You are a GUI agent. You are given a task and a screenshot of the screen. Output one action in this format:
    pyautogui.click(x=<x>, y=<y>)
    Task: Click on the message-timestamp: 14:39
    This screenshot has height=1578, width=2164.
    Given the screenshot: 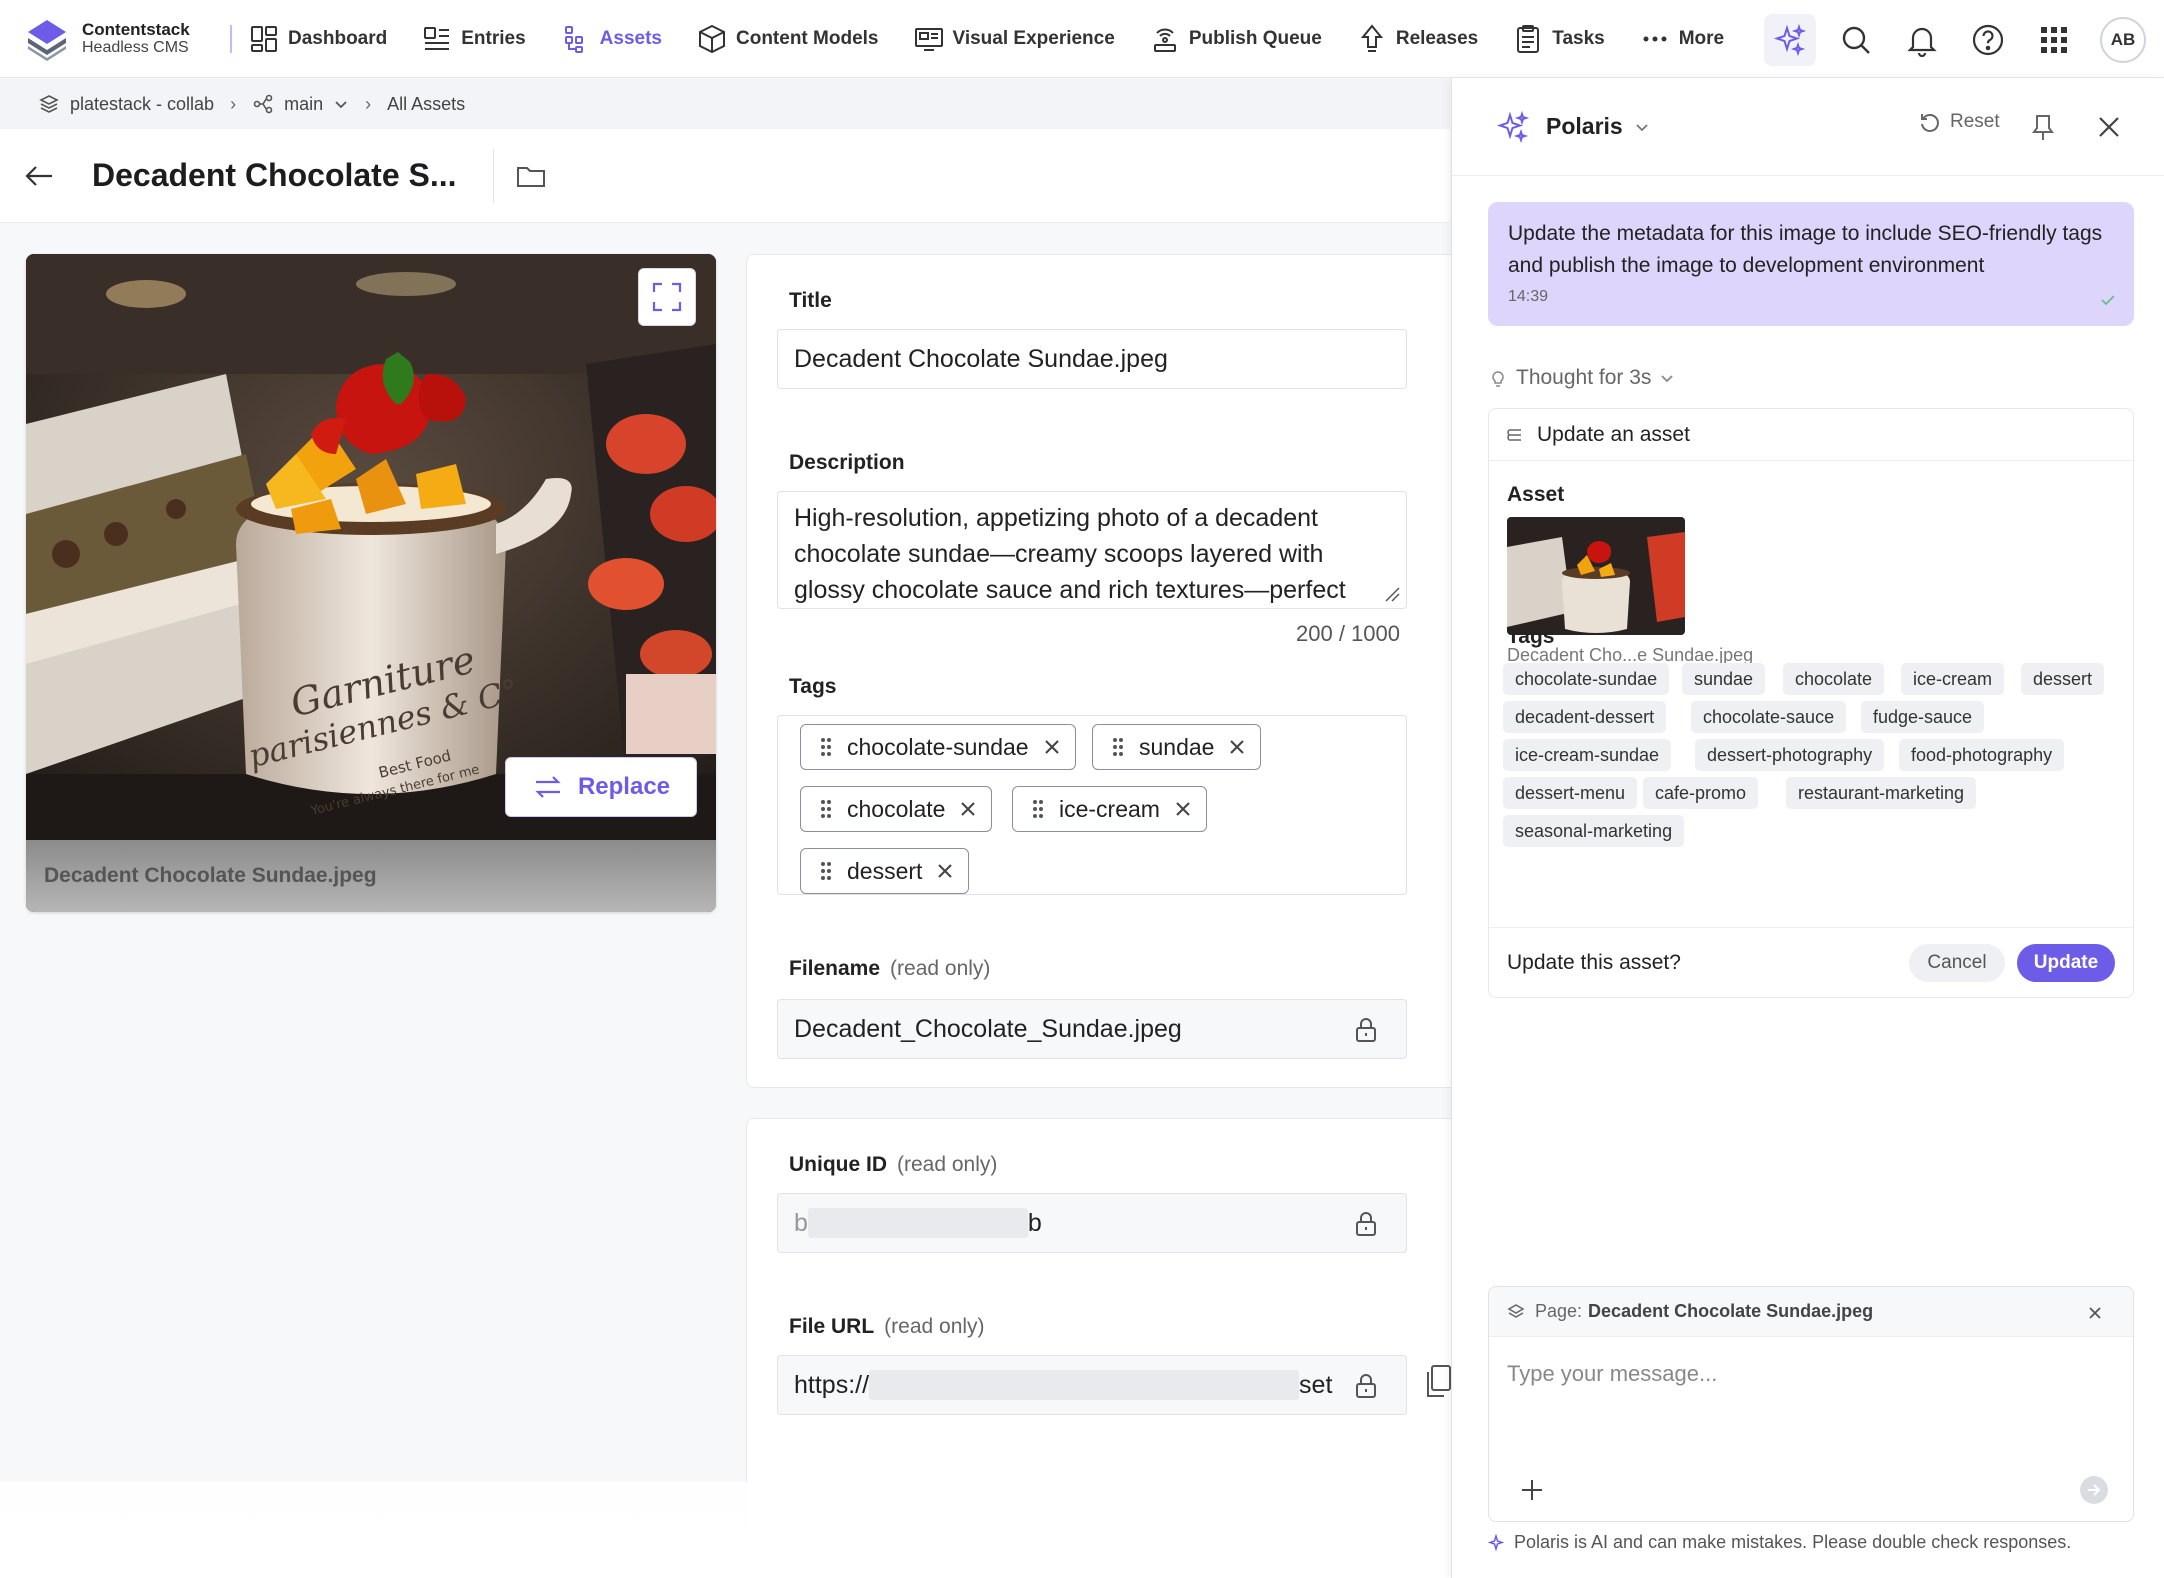 What is the action you would take?
    pyautogui.click(x=1528, y=296)
    